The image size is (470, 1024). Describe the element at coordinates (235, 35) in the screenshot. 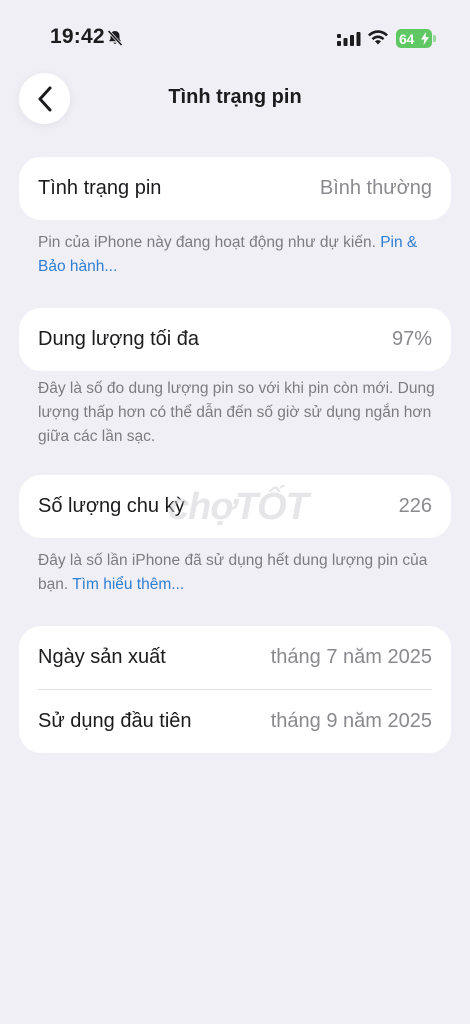

I see `status-bar: 19:42 64` at that location.